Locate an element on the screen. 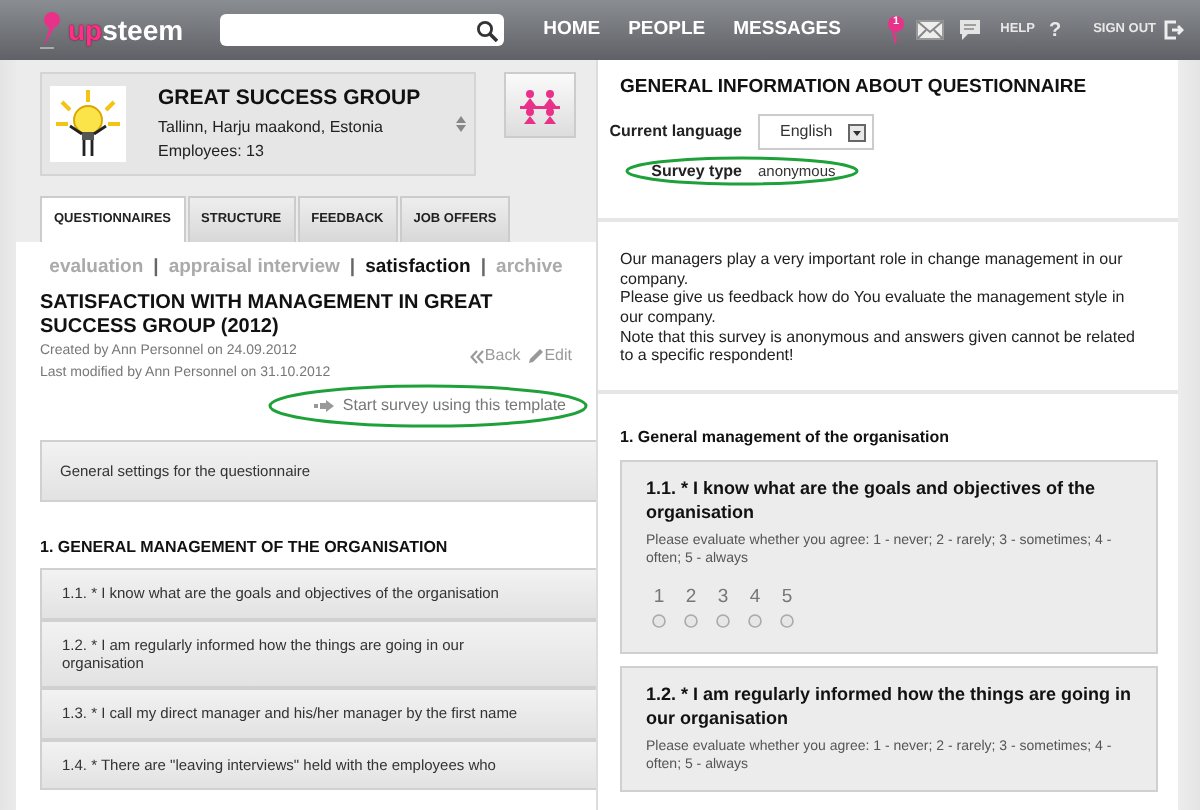  intro-text: Our managers play a very important role in change management in our company. is located at coordinates (872, 269).